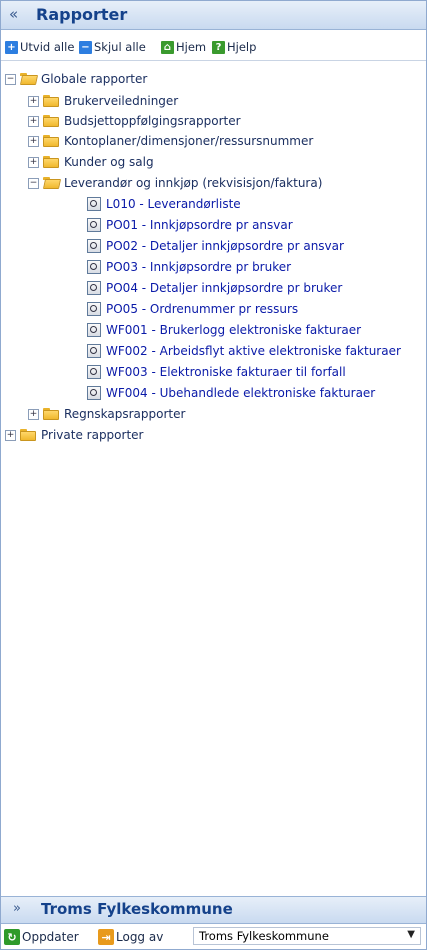  I want to click on tree-node-kontoplaner: + Kontoplaner/dimensjoner/ressursnummer, so click(170, 141).